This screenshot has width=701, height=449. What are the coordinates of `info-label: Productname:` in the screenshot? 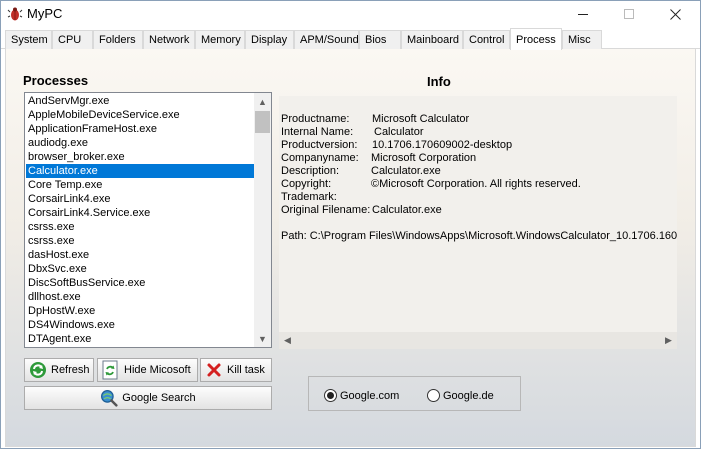 It's located at (315, 119).